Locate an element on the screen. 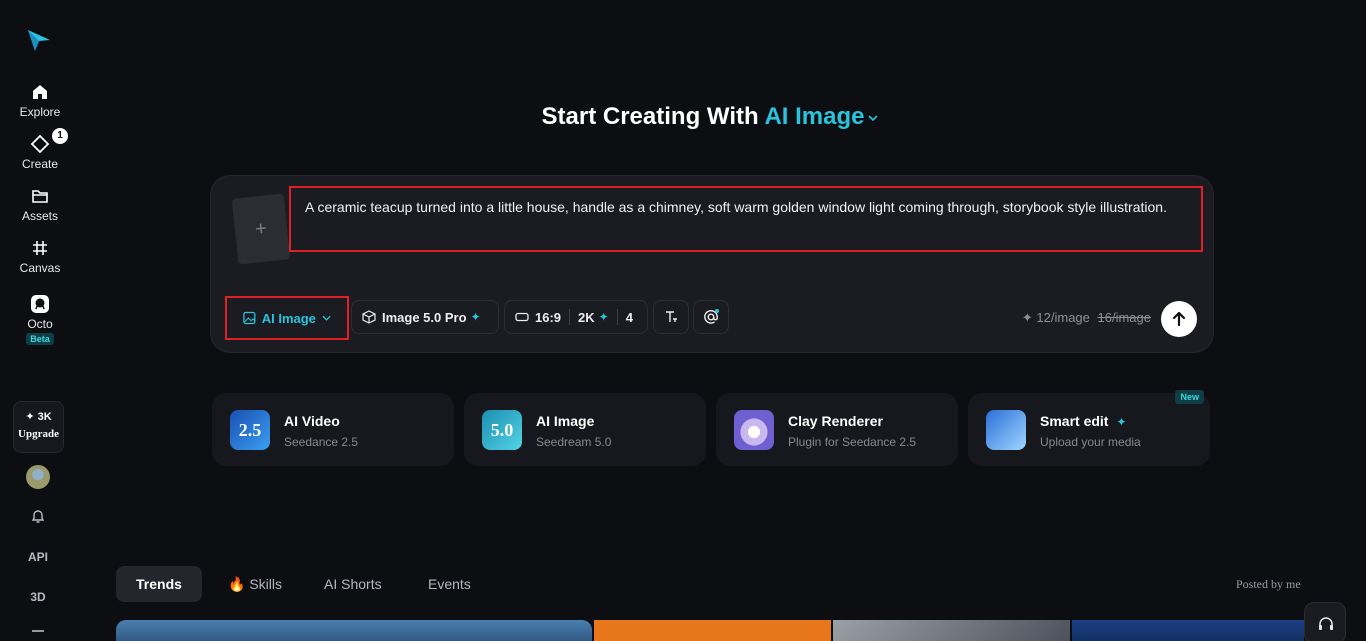 This screenshot has height=641, width=1366. mode-dropdown: AI Image is located at coordinates (287, 318).